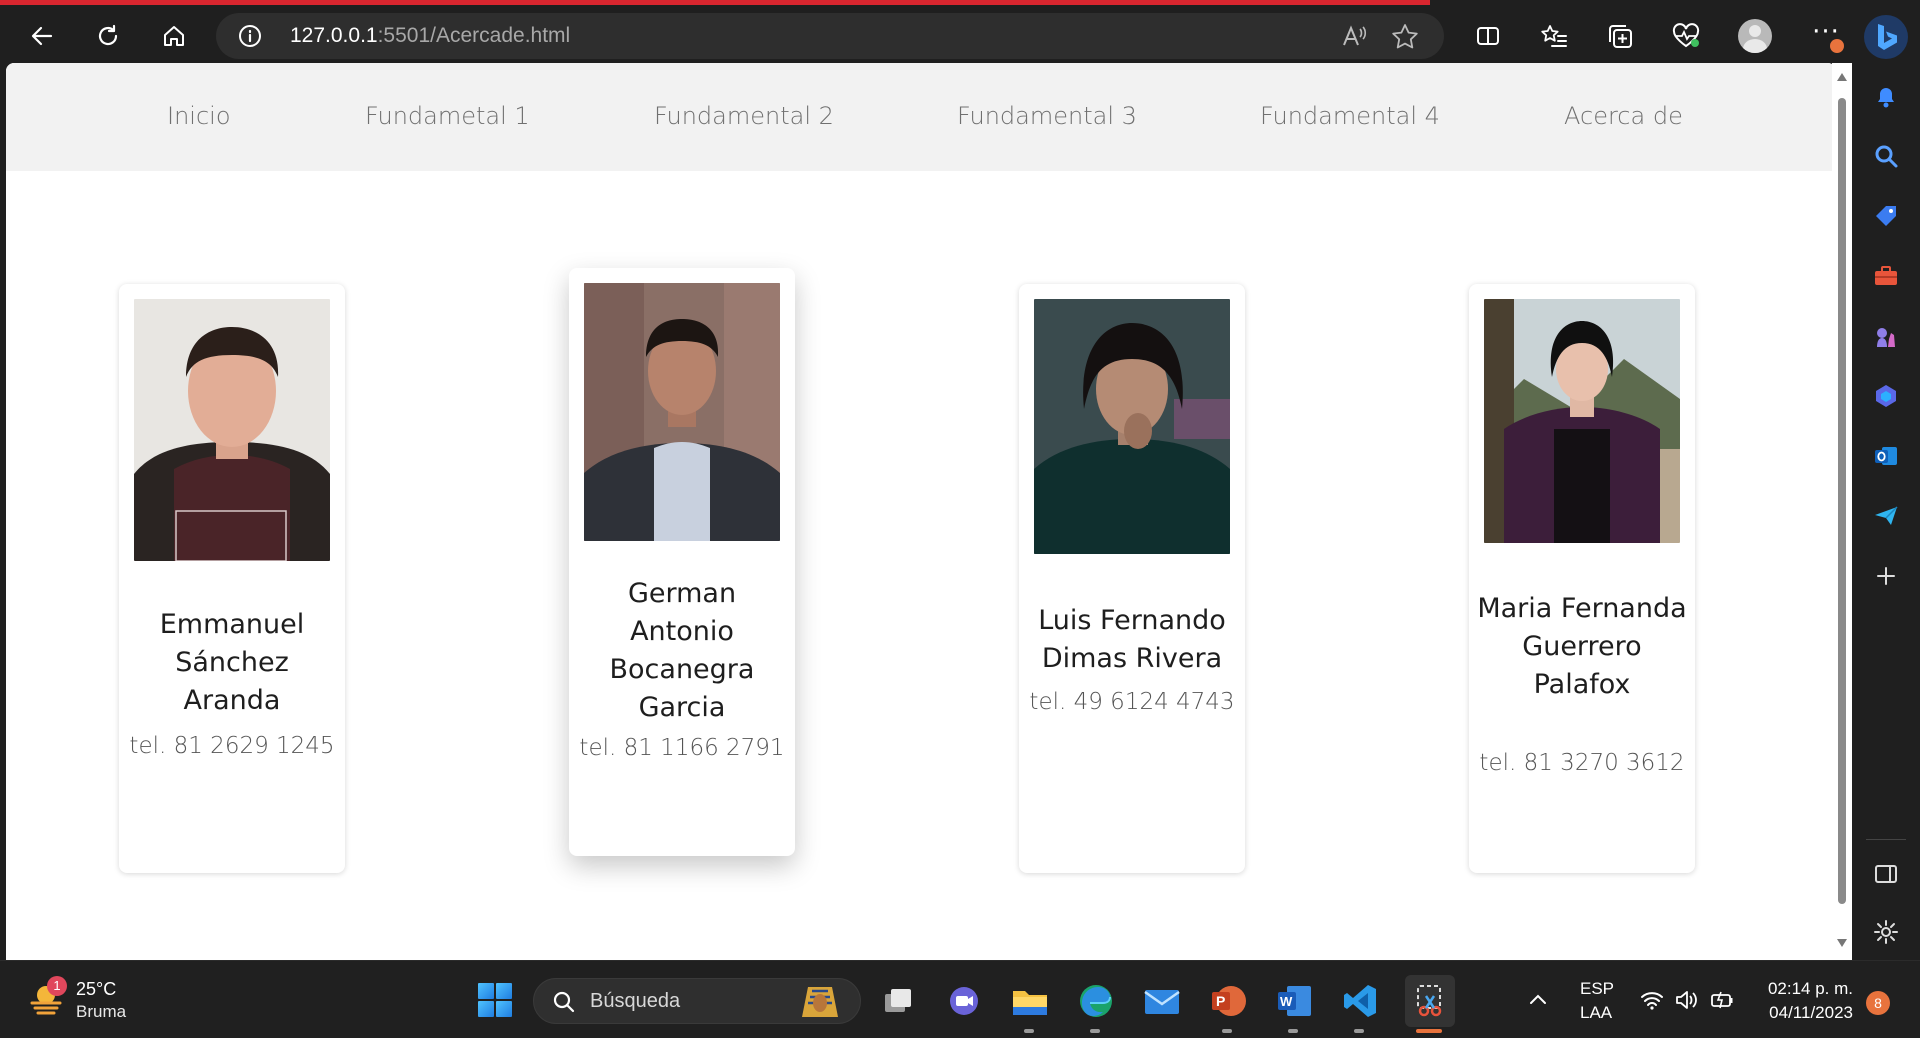 Image resolution: width=1920 pixels, height=1038 pixels. What do you see at coordinates (1886, 839) in the screenshot?
I see `sidebar-divider` at bounding box center [1886, 839].